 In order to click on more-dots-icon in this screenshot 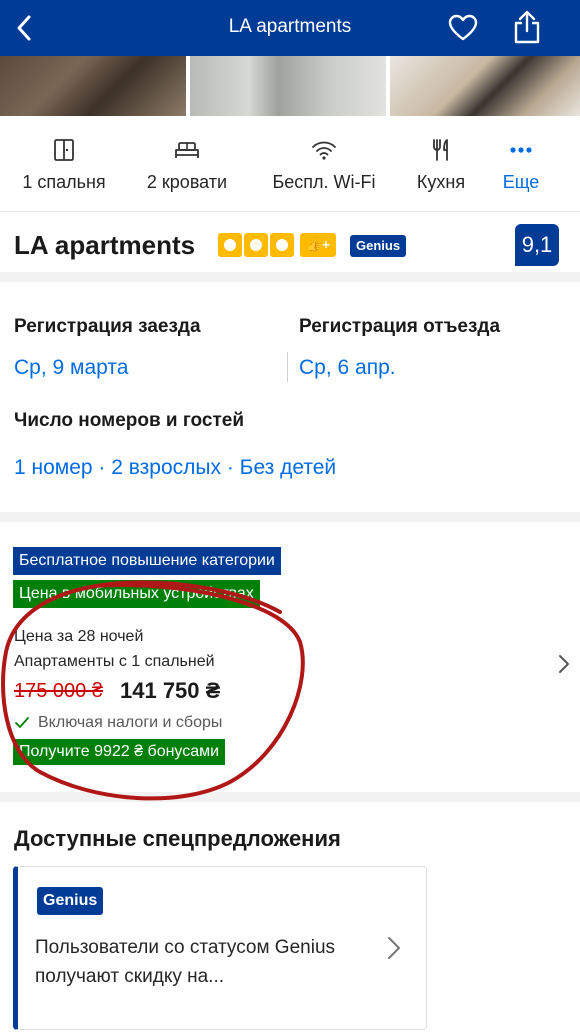, I will do `click(521, 150)`.